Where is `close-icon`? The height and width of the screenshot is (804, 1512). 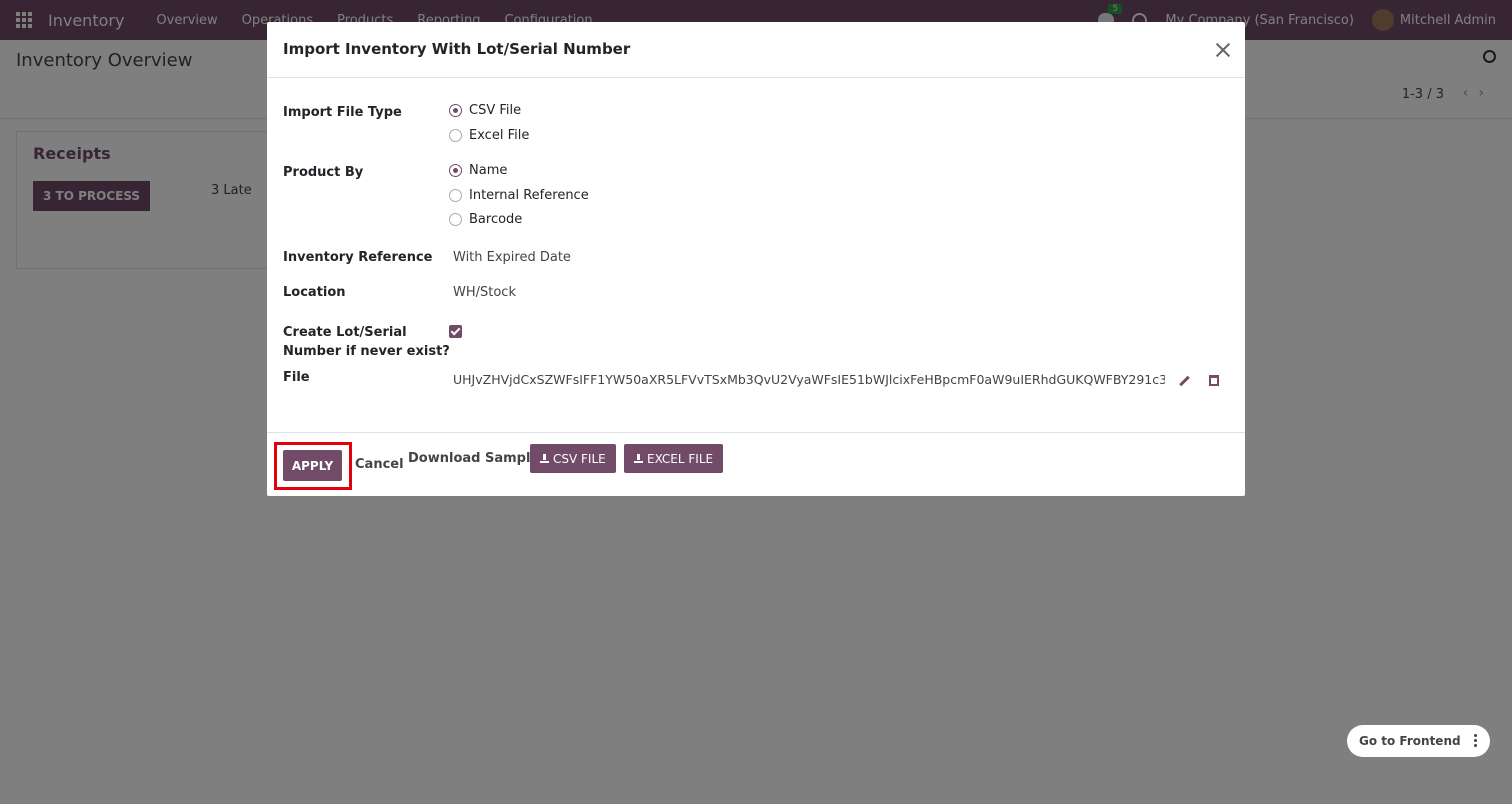
close-icon is located at coordinates (1223, 50).